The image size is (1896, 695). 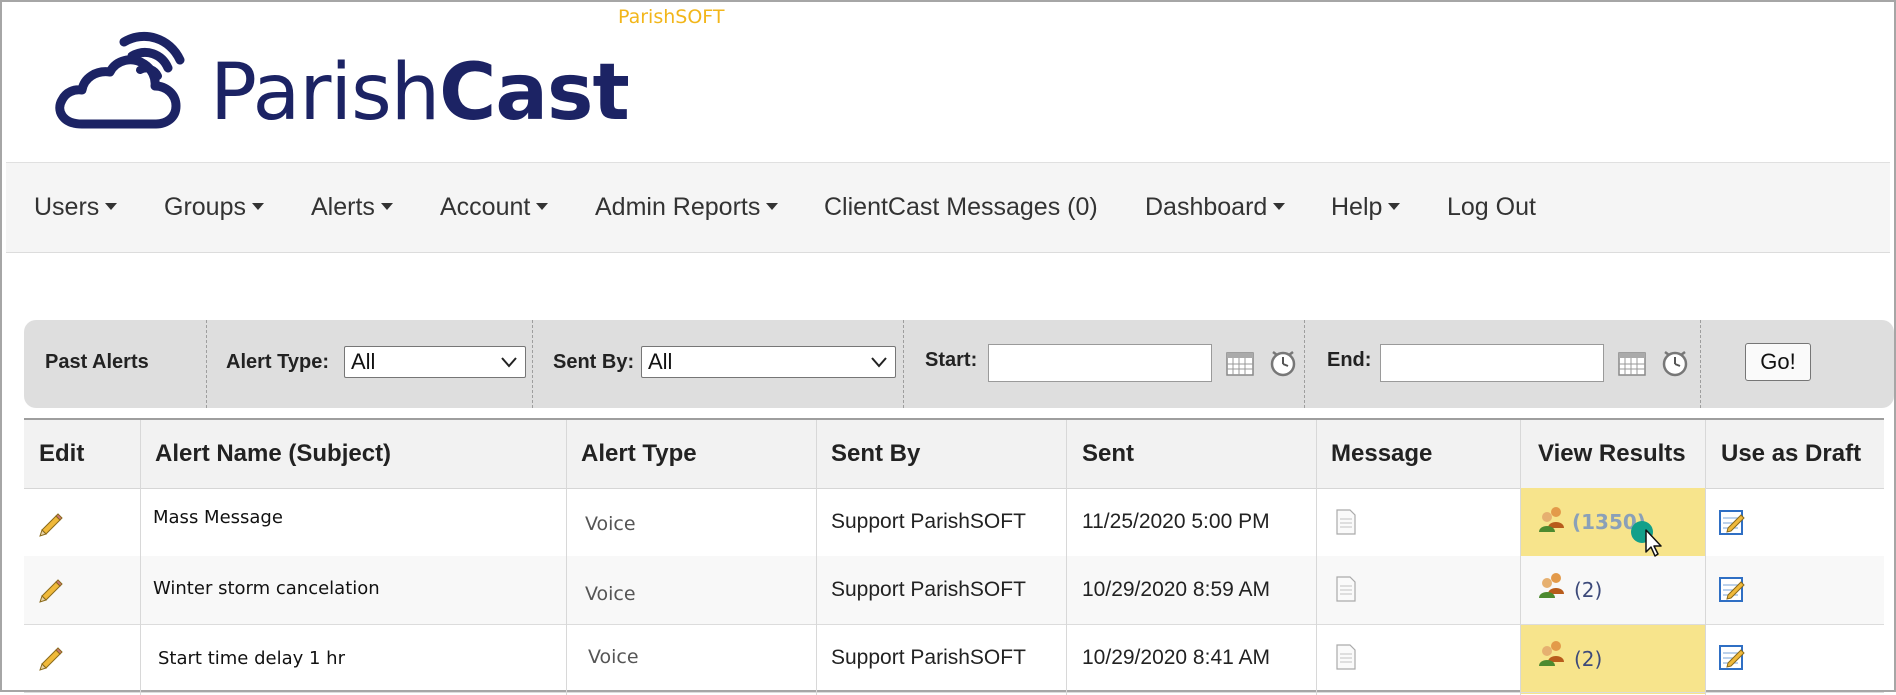 What do you see at coordinates (671, 17) in the screenshot?
I see `brand-top-label: ParishSOFT` at bounding box center [671, 17].